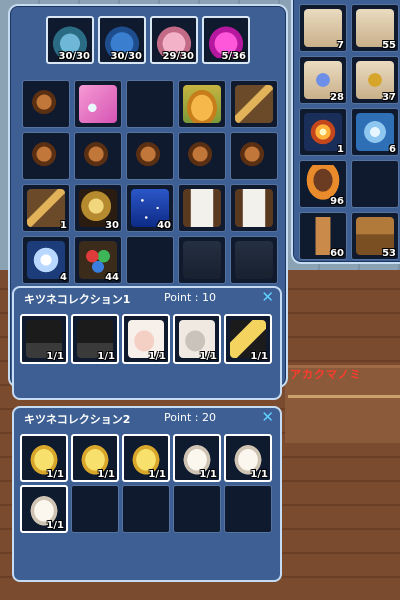 This screenshot has width=400, height=600. What do you see at coordinates (375, 28) in the screenshot?
I see `inventory-slot: 55` at bounding box center [375, 28].